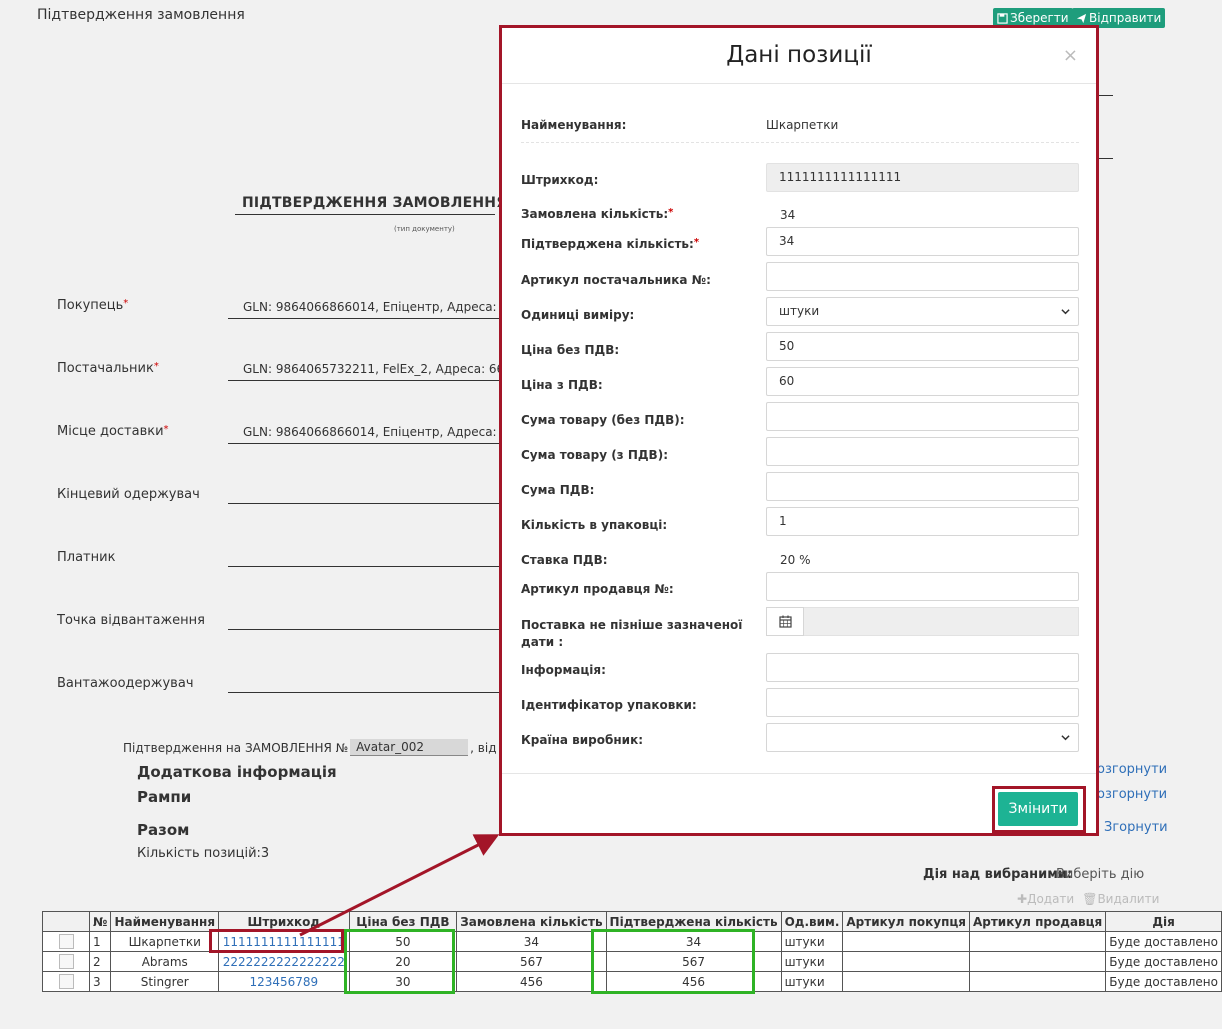  Describe the element at coordinates (795, 560) in the screenshot. I see `vat-rate-value: 20 %` at that location.